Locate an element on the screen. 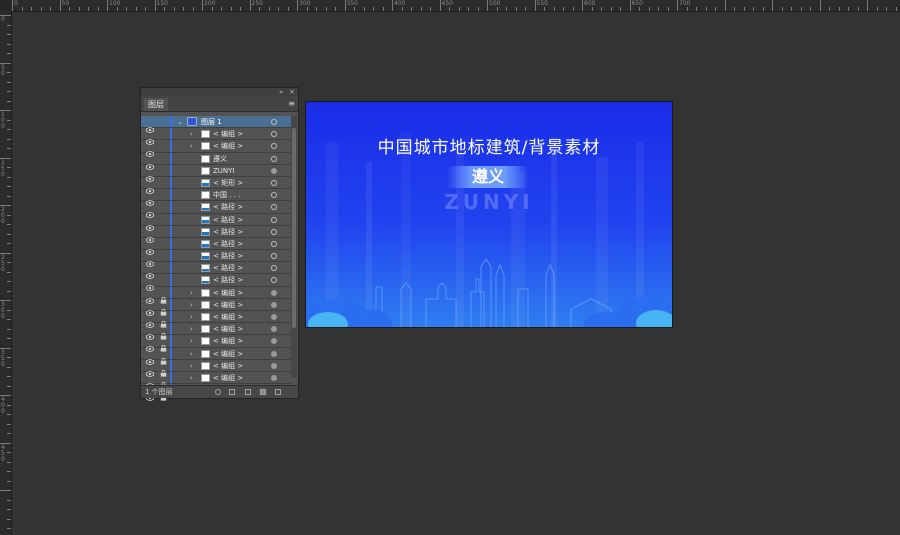 The image size is (900, 535). collect-icon is located at coordinates (232, 392).